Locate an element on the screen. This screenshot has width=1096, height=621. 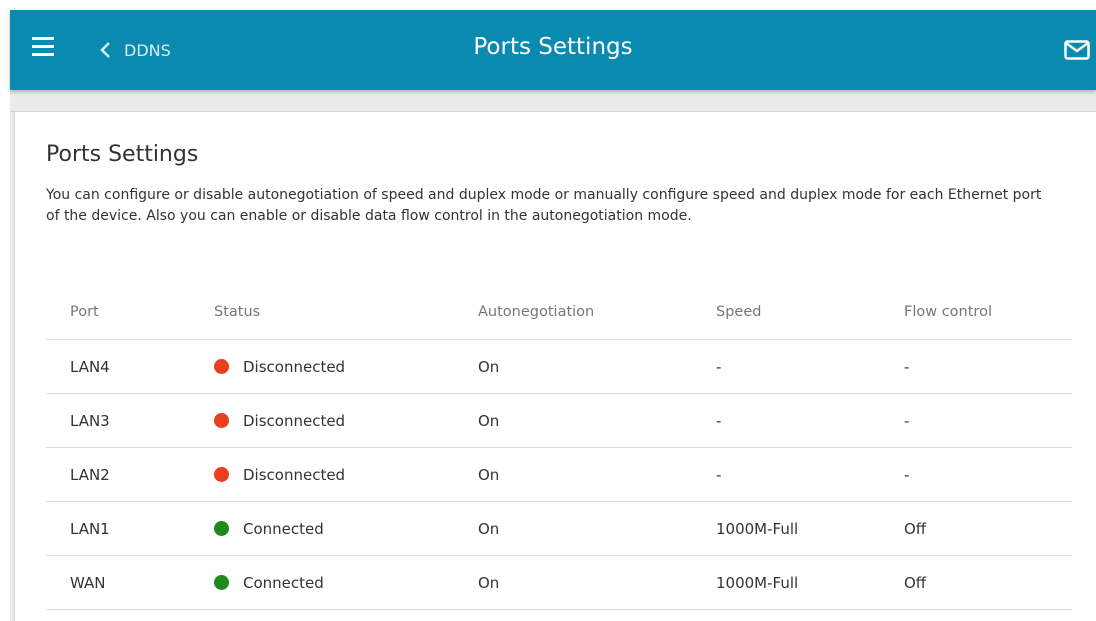
page-title: Ports Settings is located at coordinates (553, 47).